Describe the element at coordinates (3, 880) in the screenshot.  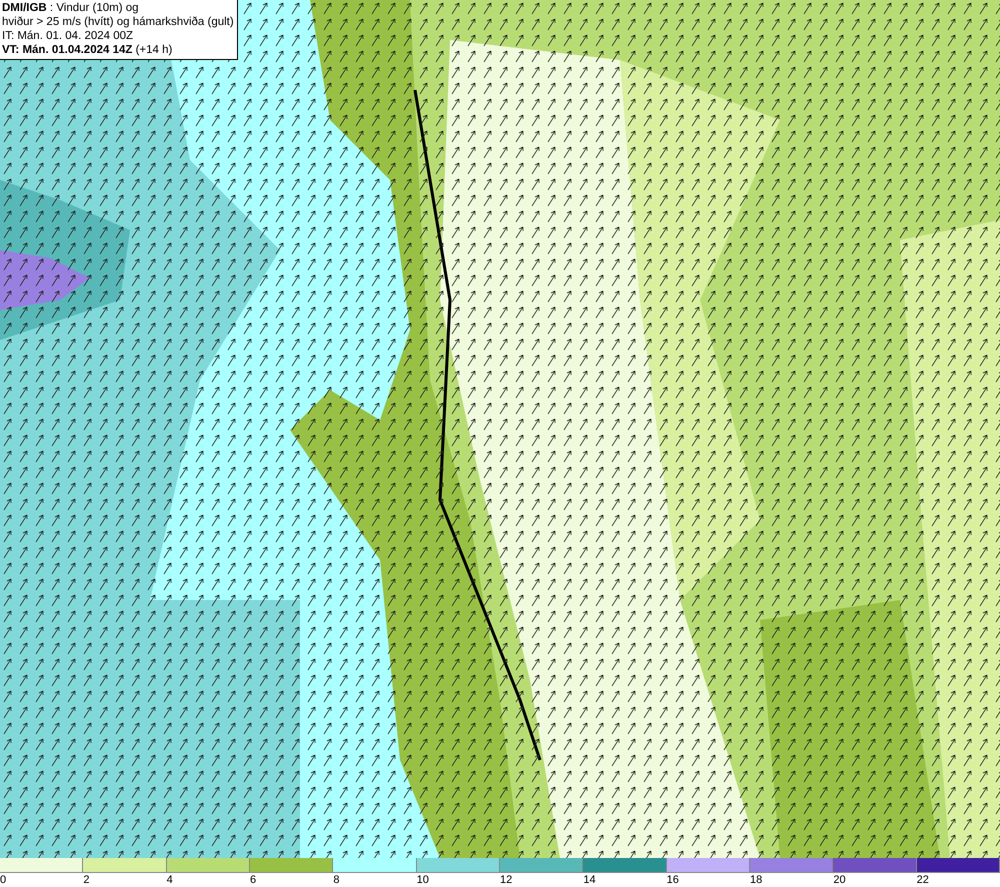
I see `legend-label: 0` at that location.